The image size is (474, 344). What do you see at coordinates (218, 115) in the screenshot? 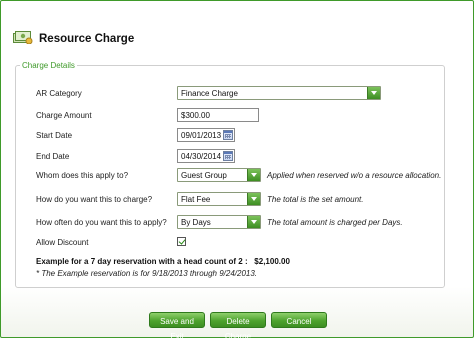
I see `charge-amount-input: $300.00` at bounding box center [218, 115].